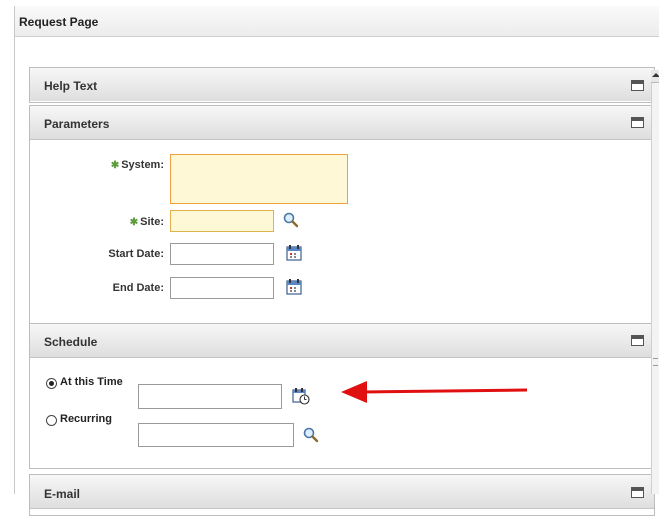 Image resolution: width=659 pixels, height=516 pixels. Describe the element at coordinates (655, 76) in the screenshot. I see `scroll-up-icon` at that location.